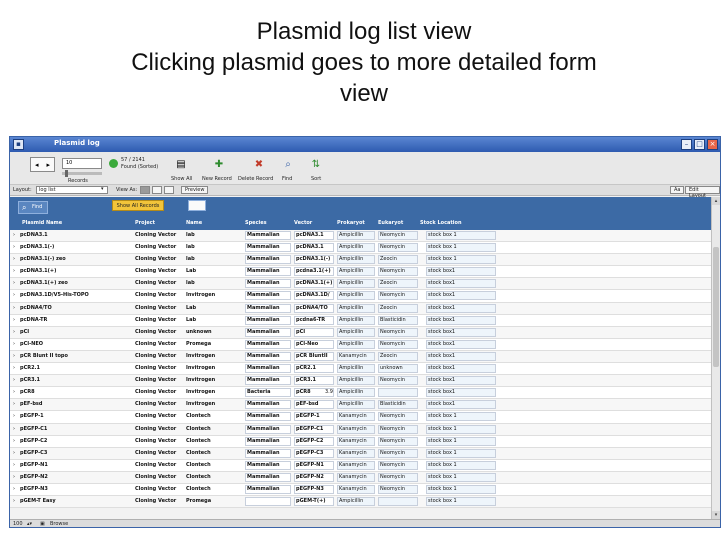 The width and height of the screenshot is (728, 546). Describe the element at coordinates (716, 307) in the screenshot. I see `scrollbar-thumb` at that location.